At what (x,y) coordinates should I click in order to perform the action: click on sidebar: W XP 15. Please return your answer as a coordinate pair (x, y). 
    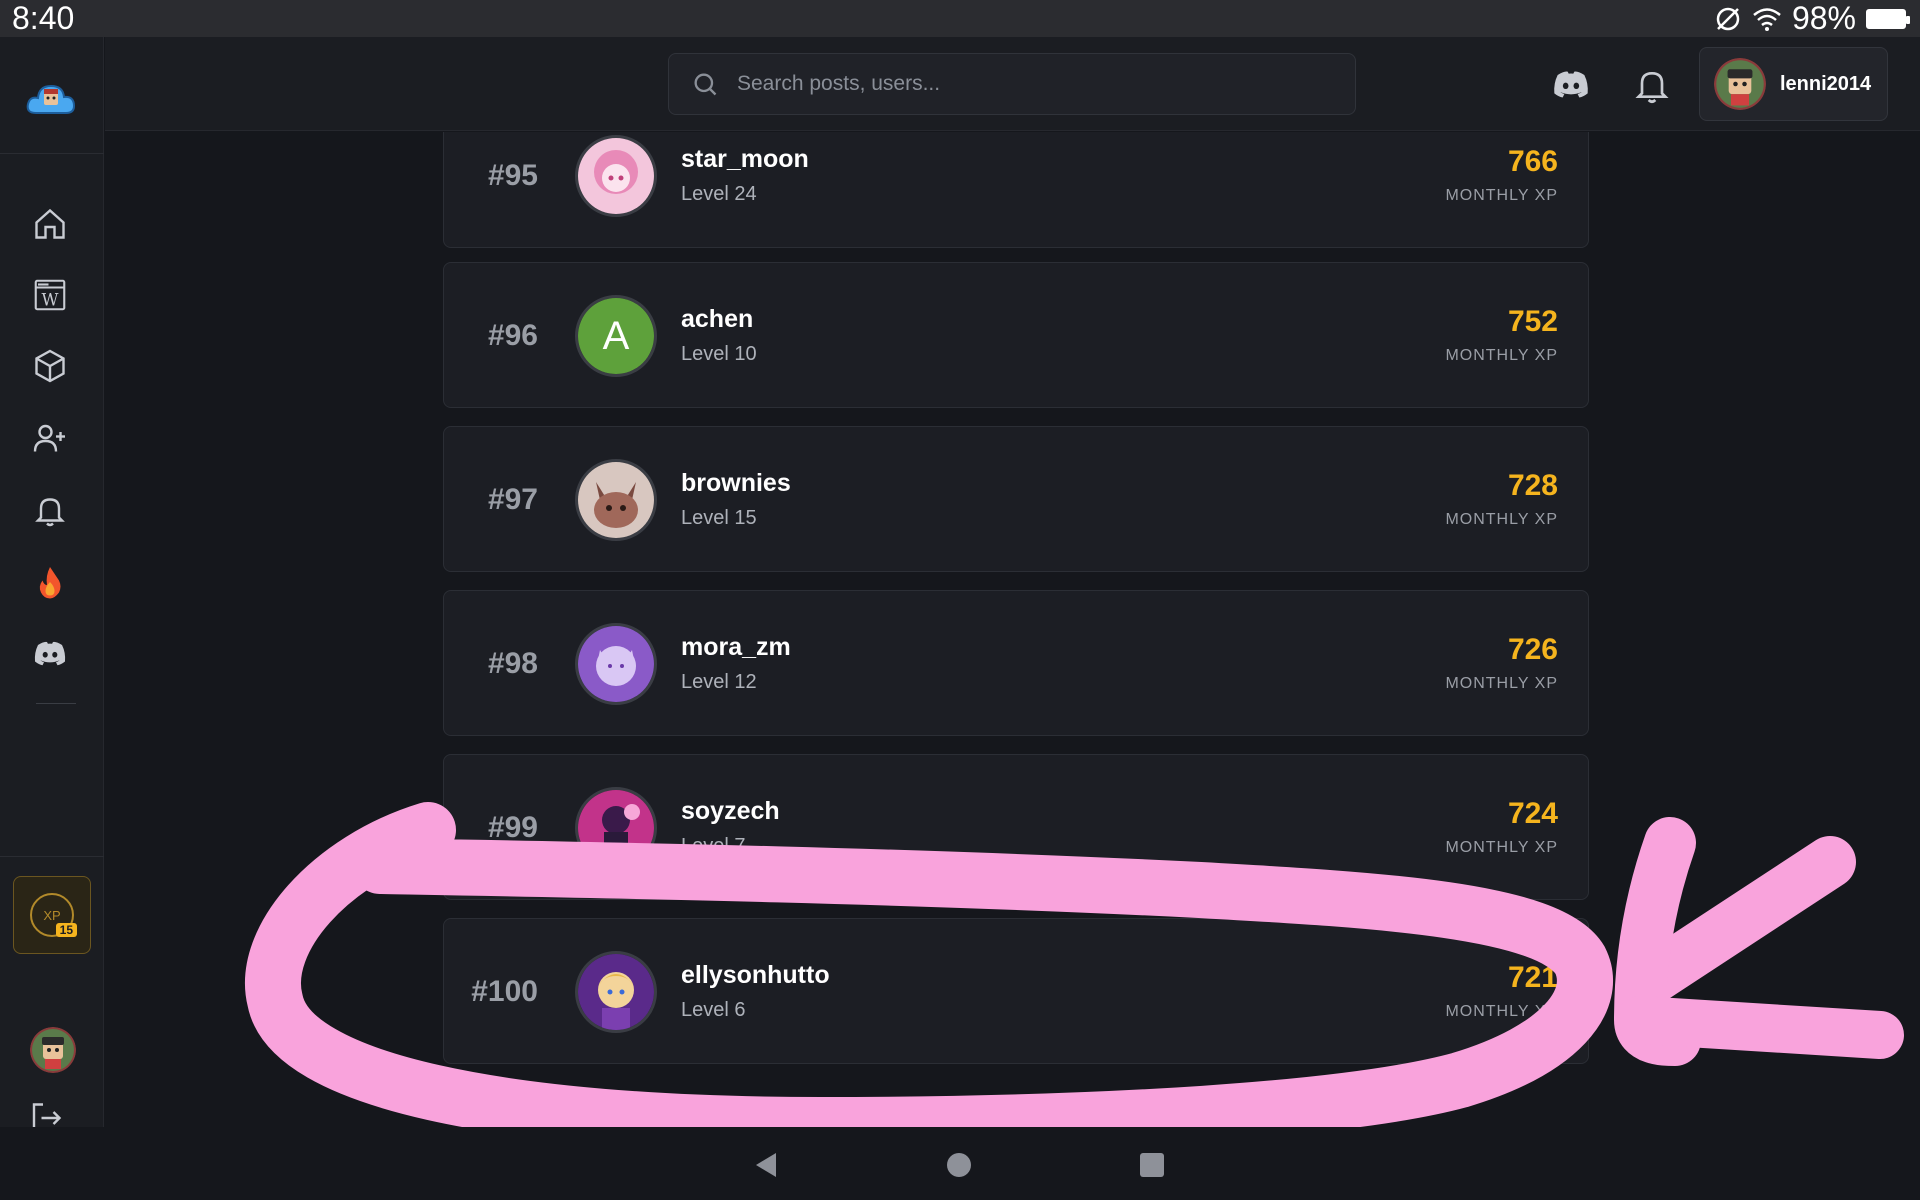
    Looking at the image, I should click on (52, 585).